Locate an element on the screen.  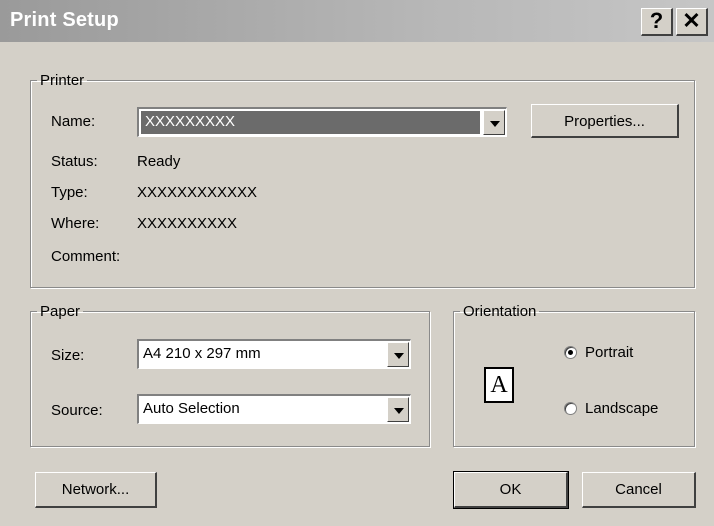
paper-size-dropdown: A4 210 x 297 mm is located at coordinates (274, 354).